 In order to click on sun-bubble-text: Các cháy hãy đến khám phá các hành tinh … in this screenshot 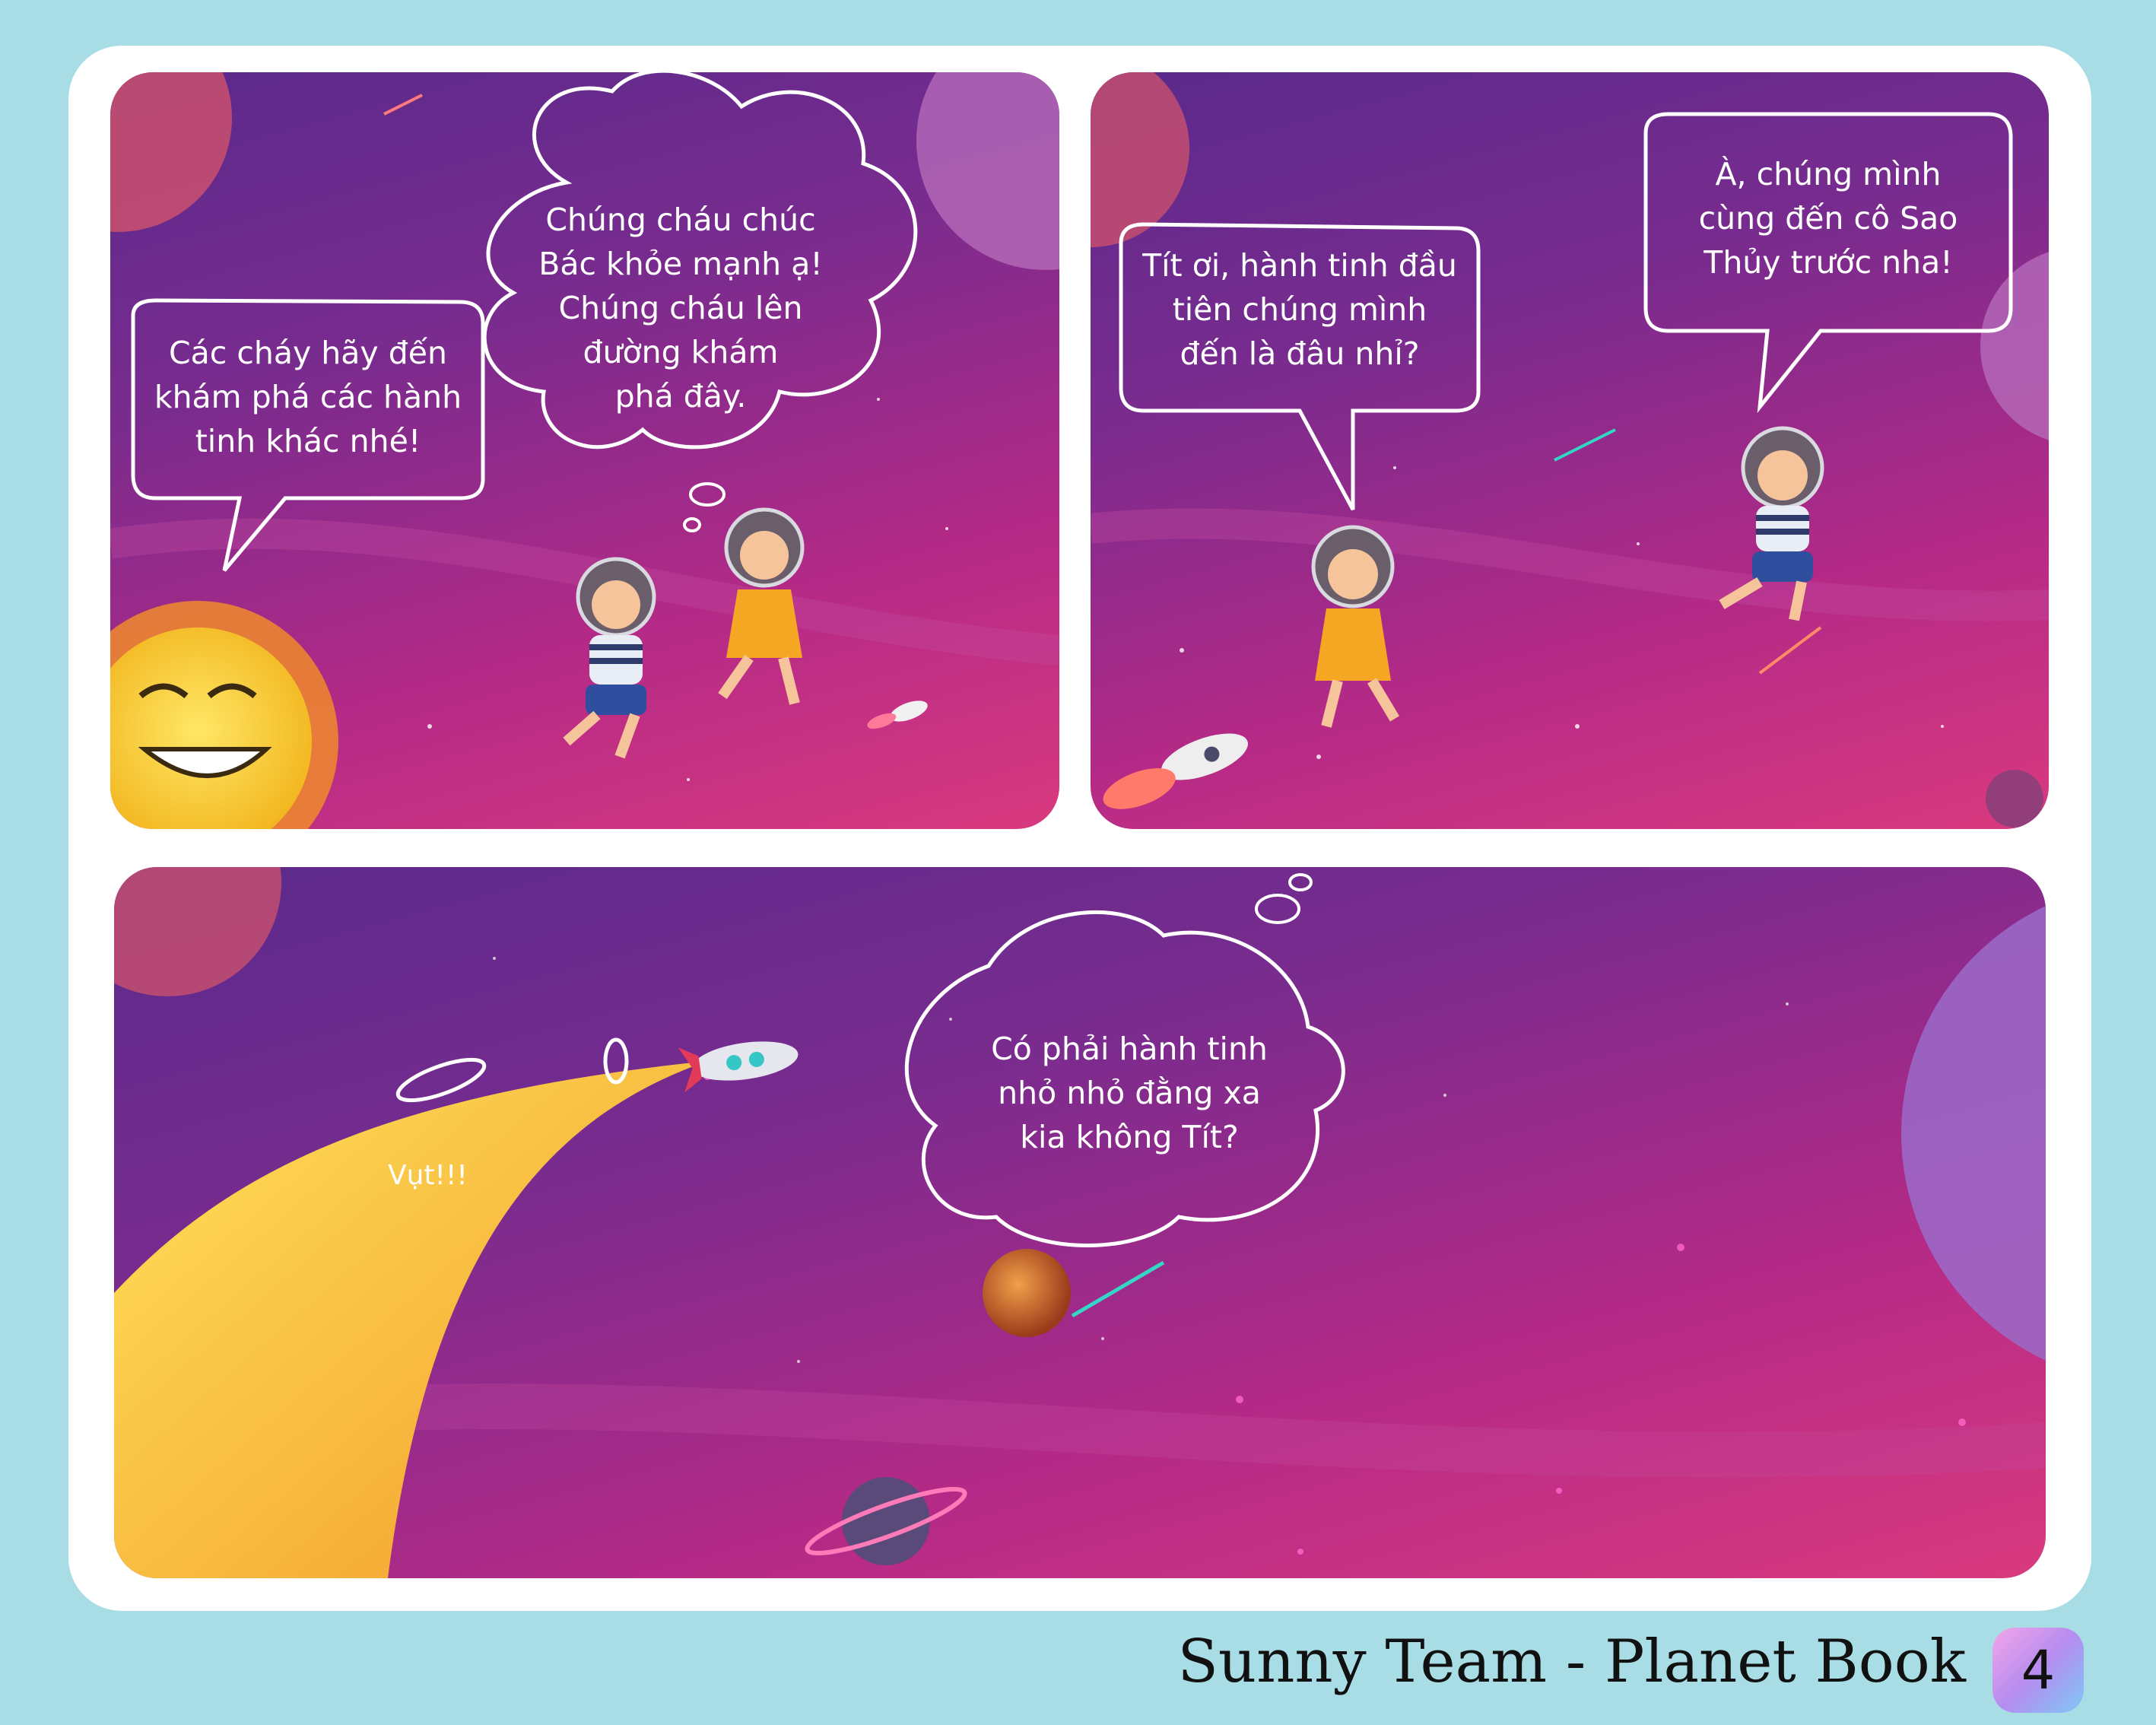, I will do `click(308, 397)`.